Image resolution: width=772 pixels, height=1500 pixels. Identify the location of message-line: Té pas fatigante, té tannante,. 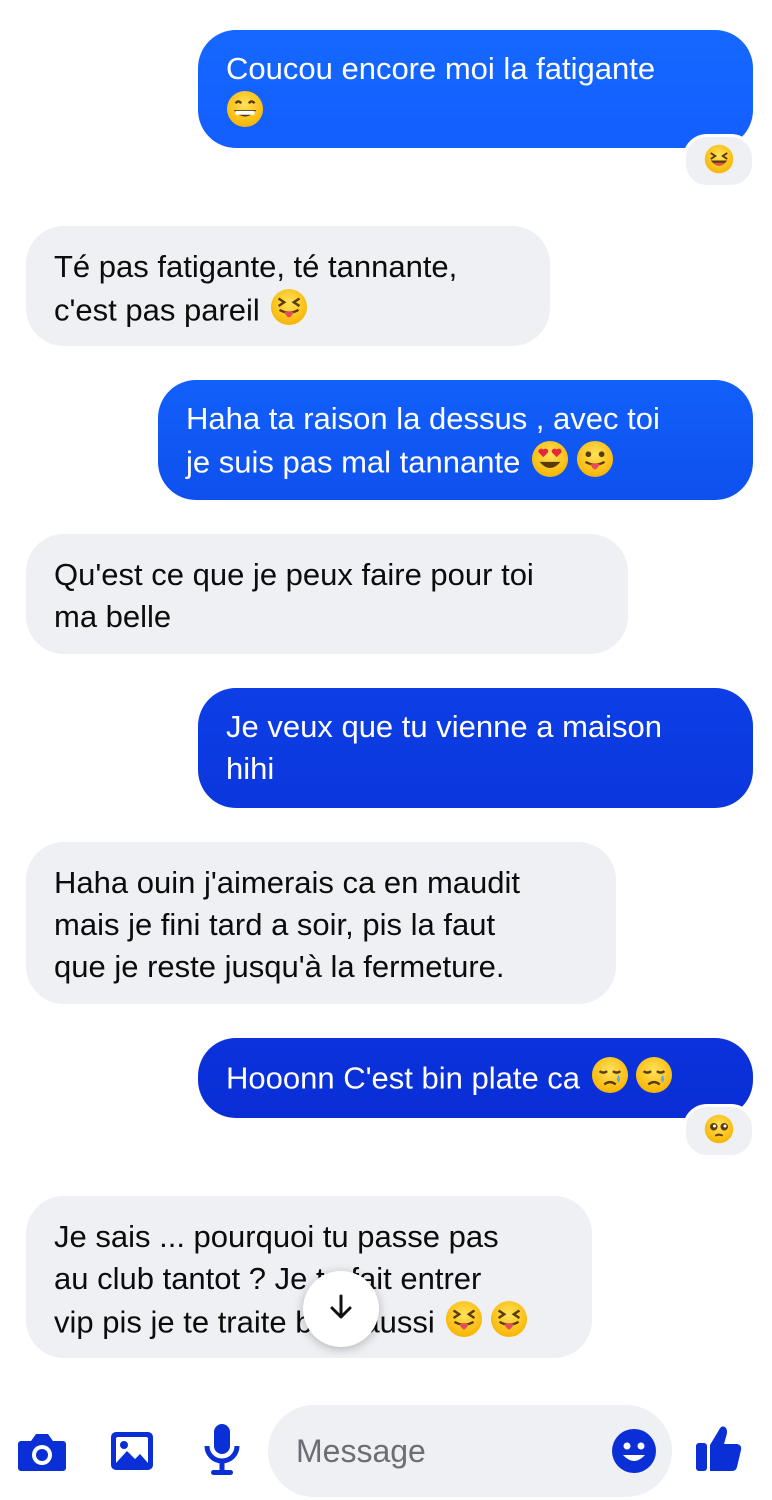
(256, 266).